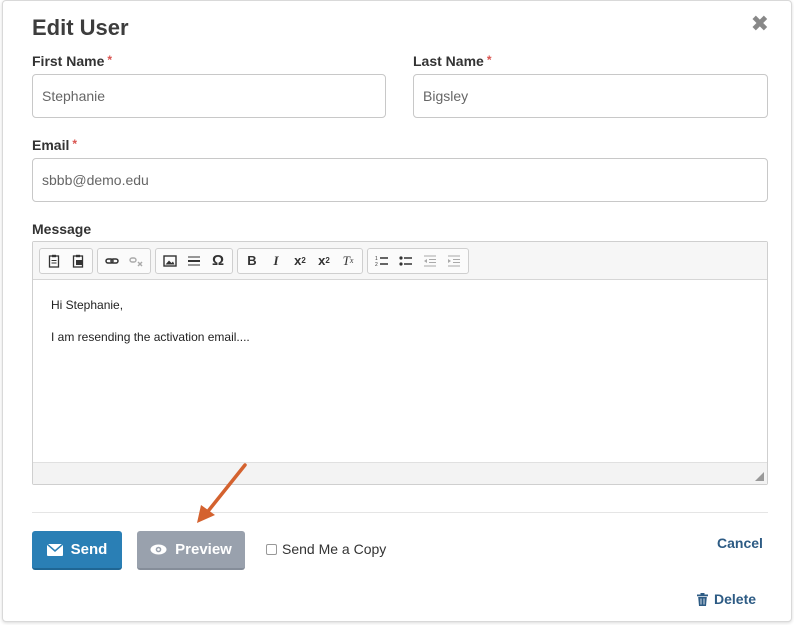  What do you see at coordinates (218, 261) in the screenshot?
I see `special-char-icon: Ω` at bounding box center [218, 261].